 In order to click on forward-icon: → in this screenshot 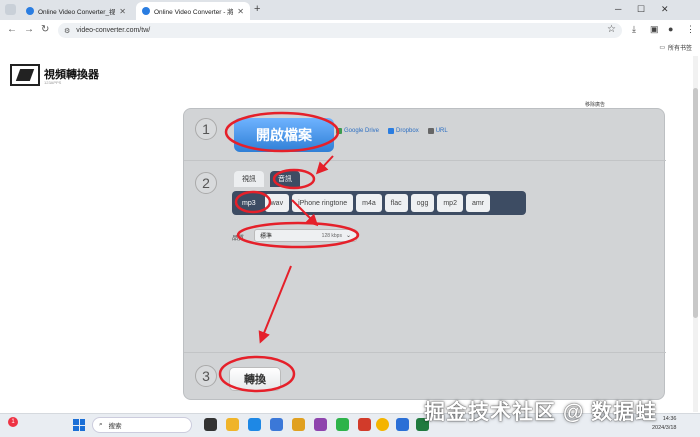, I will do `click(29, 29)`.